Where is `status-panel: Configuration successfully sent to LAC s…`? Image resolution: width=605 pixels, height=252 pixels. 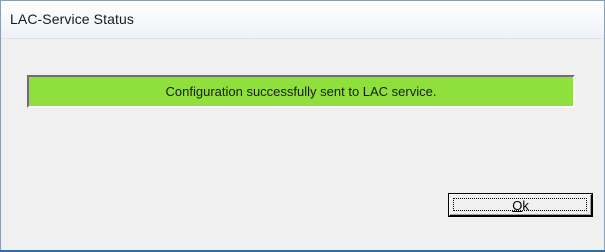
status-panel: Configuration successfully sent to LAC s… is located at coordinates (301, 91).